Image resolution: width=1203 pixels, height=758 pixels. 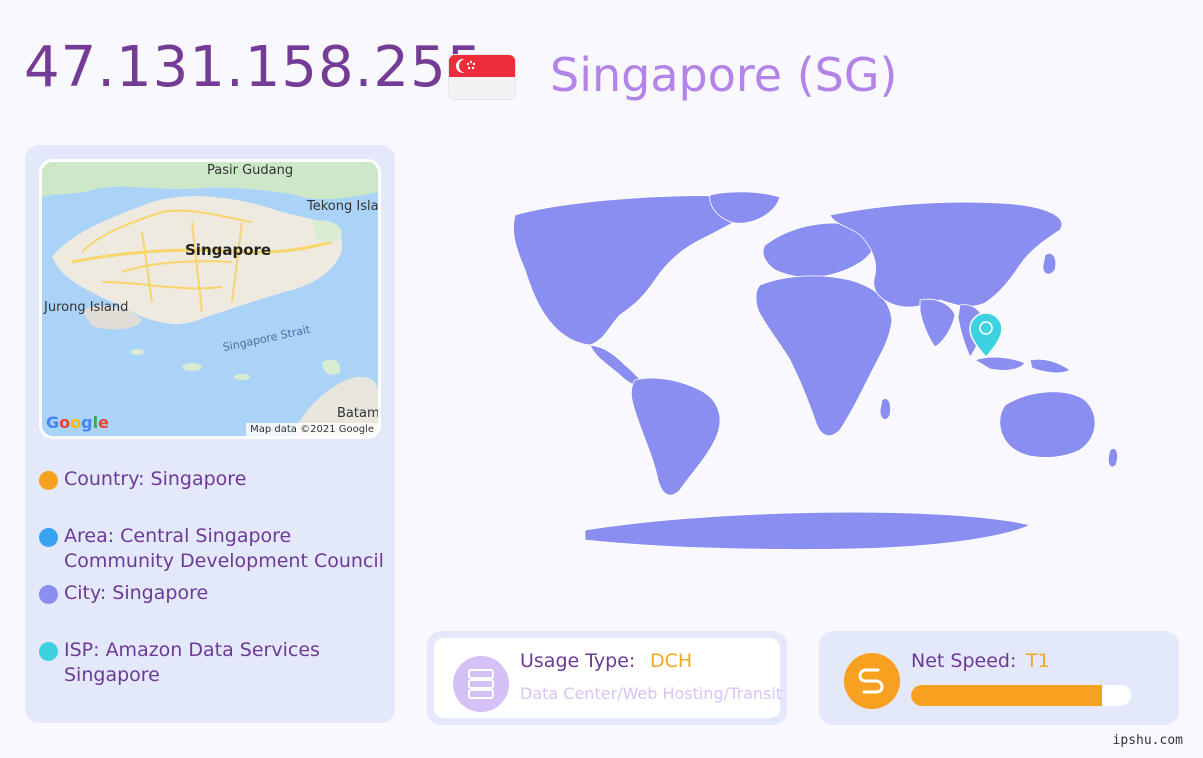 What do you see at coordinates (192, 662) in the screenshot?
I see `info-isp-text: ISP: Amazon Data Services Singapore` at bounding box center [192, 662].